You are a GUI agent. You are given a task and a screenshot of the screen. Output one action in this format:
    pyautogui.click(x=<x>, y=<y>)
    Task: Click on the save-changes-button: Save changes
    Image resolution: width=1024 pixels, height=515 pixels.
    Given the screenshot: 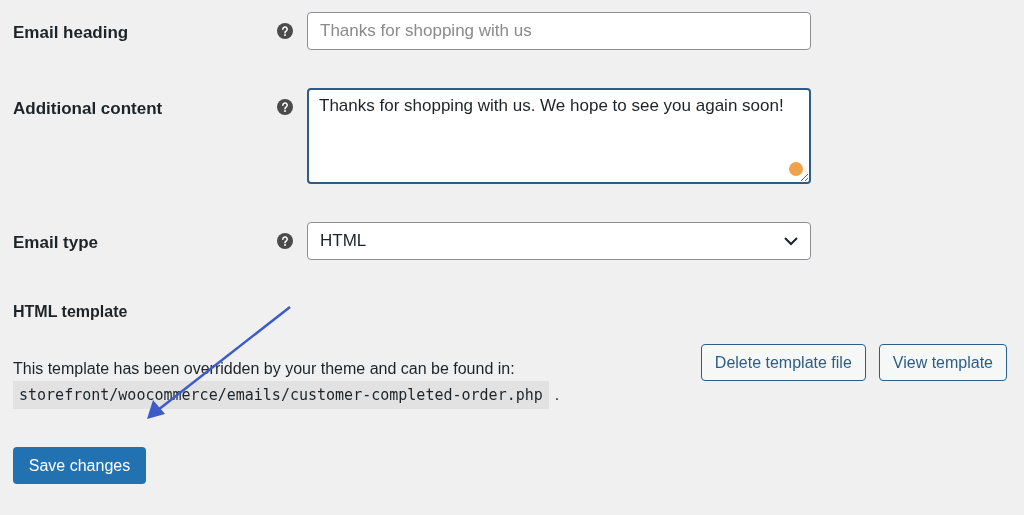 What is the action you would take?
    pyautogui.click(x=79, y=465)
    